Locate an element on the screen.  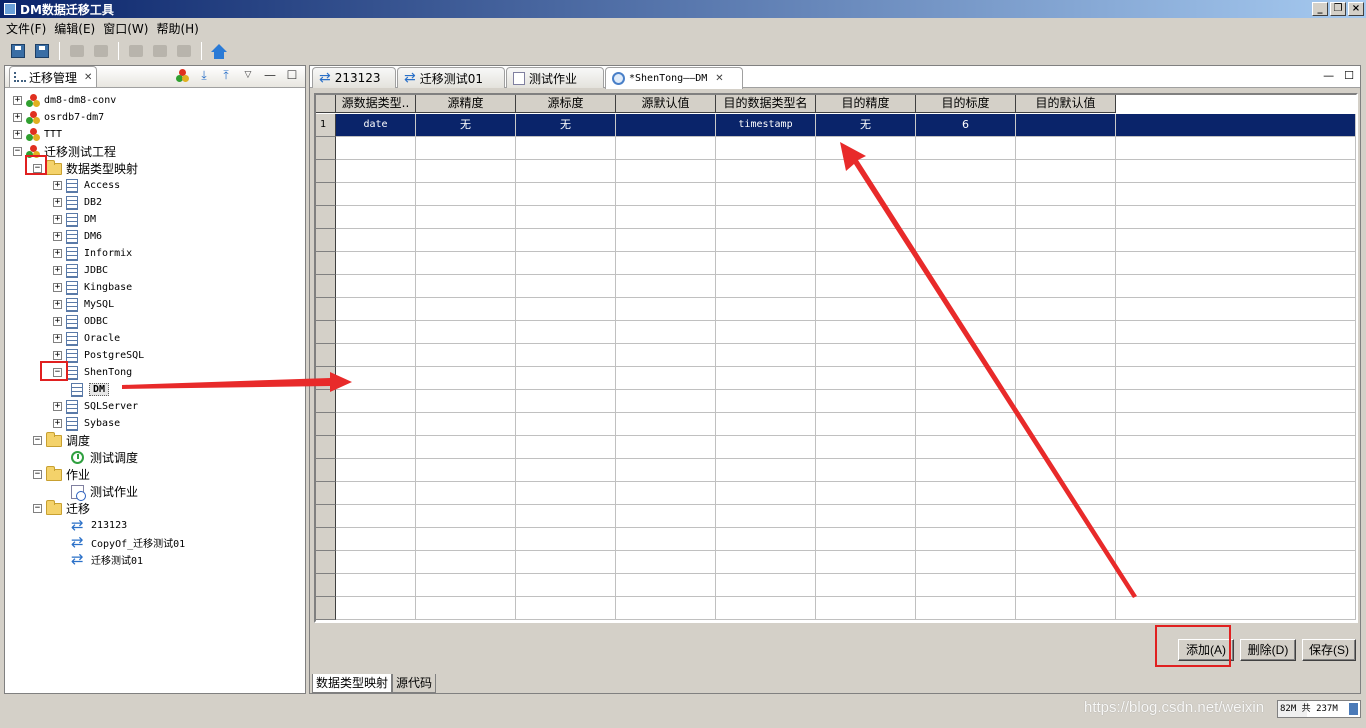
tree-node-mapping-informix: + Informix is located at coordinates (92, 253).